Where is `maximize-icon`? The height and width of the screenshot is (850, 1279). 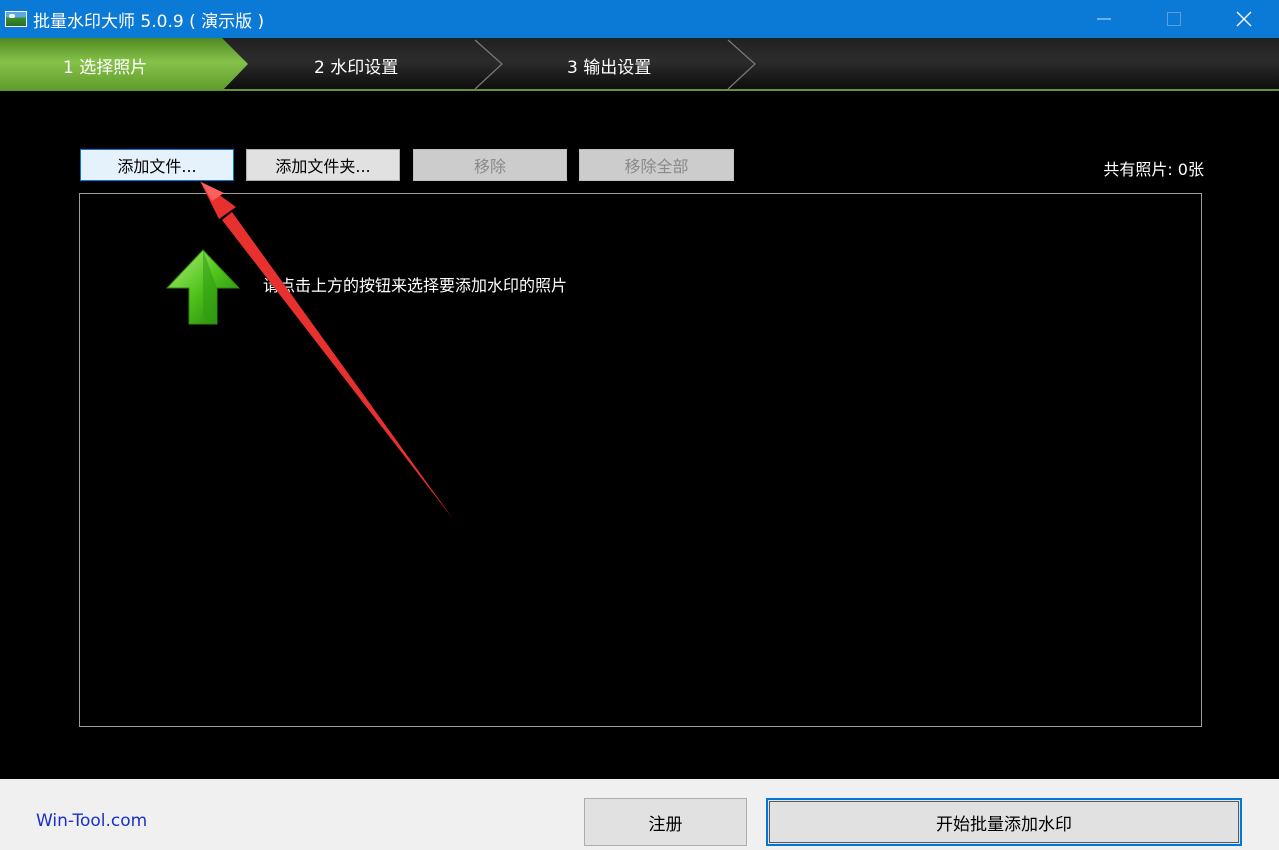
maximize-icon is located at coordinates (1174, 19).